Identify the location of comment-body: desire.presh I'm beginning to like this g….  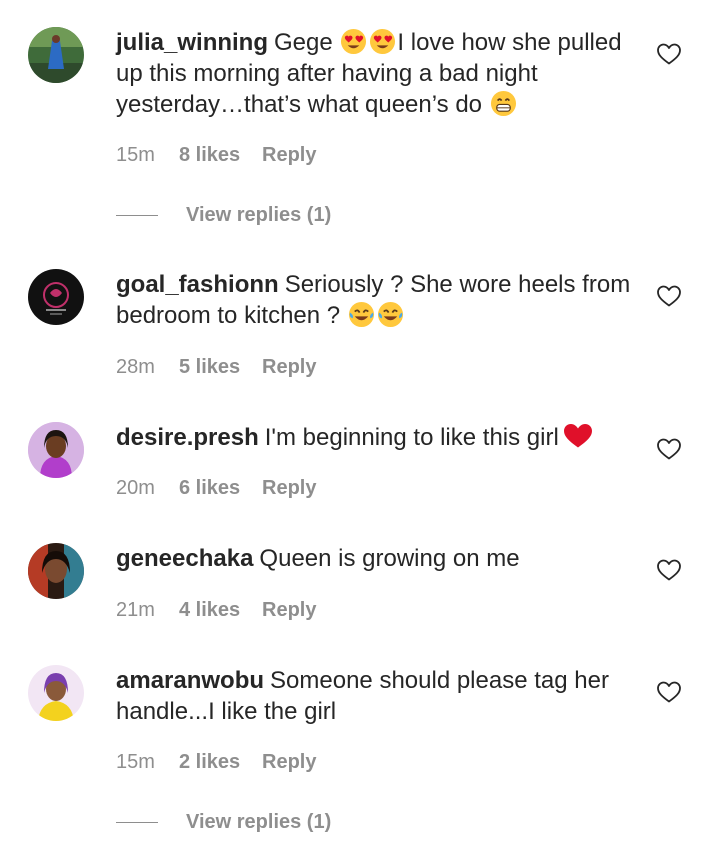
(376, 437).